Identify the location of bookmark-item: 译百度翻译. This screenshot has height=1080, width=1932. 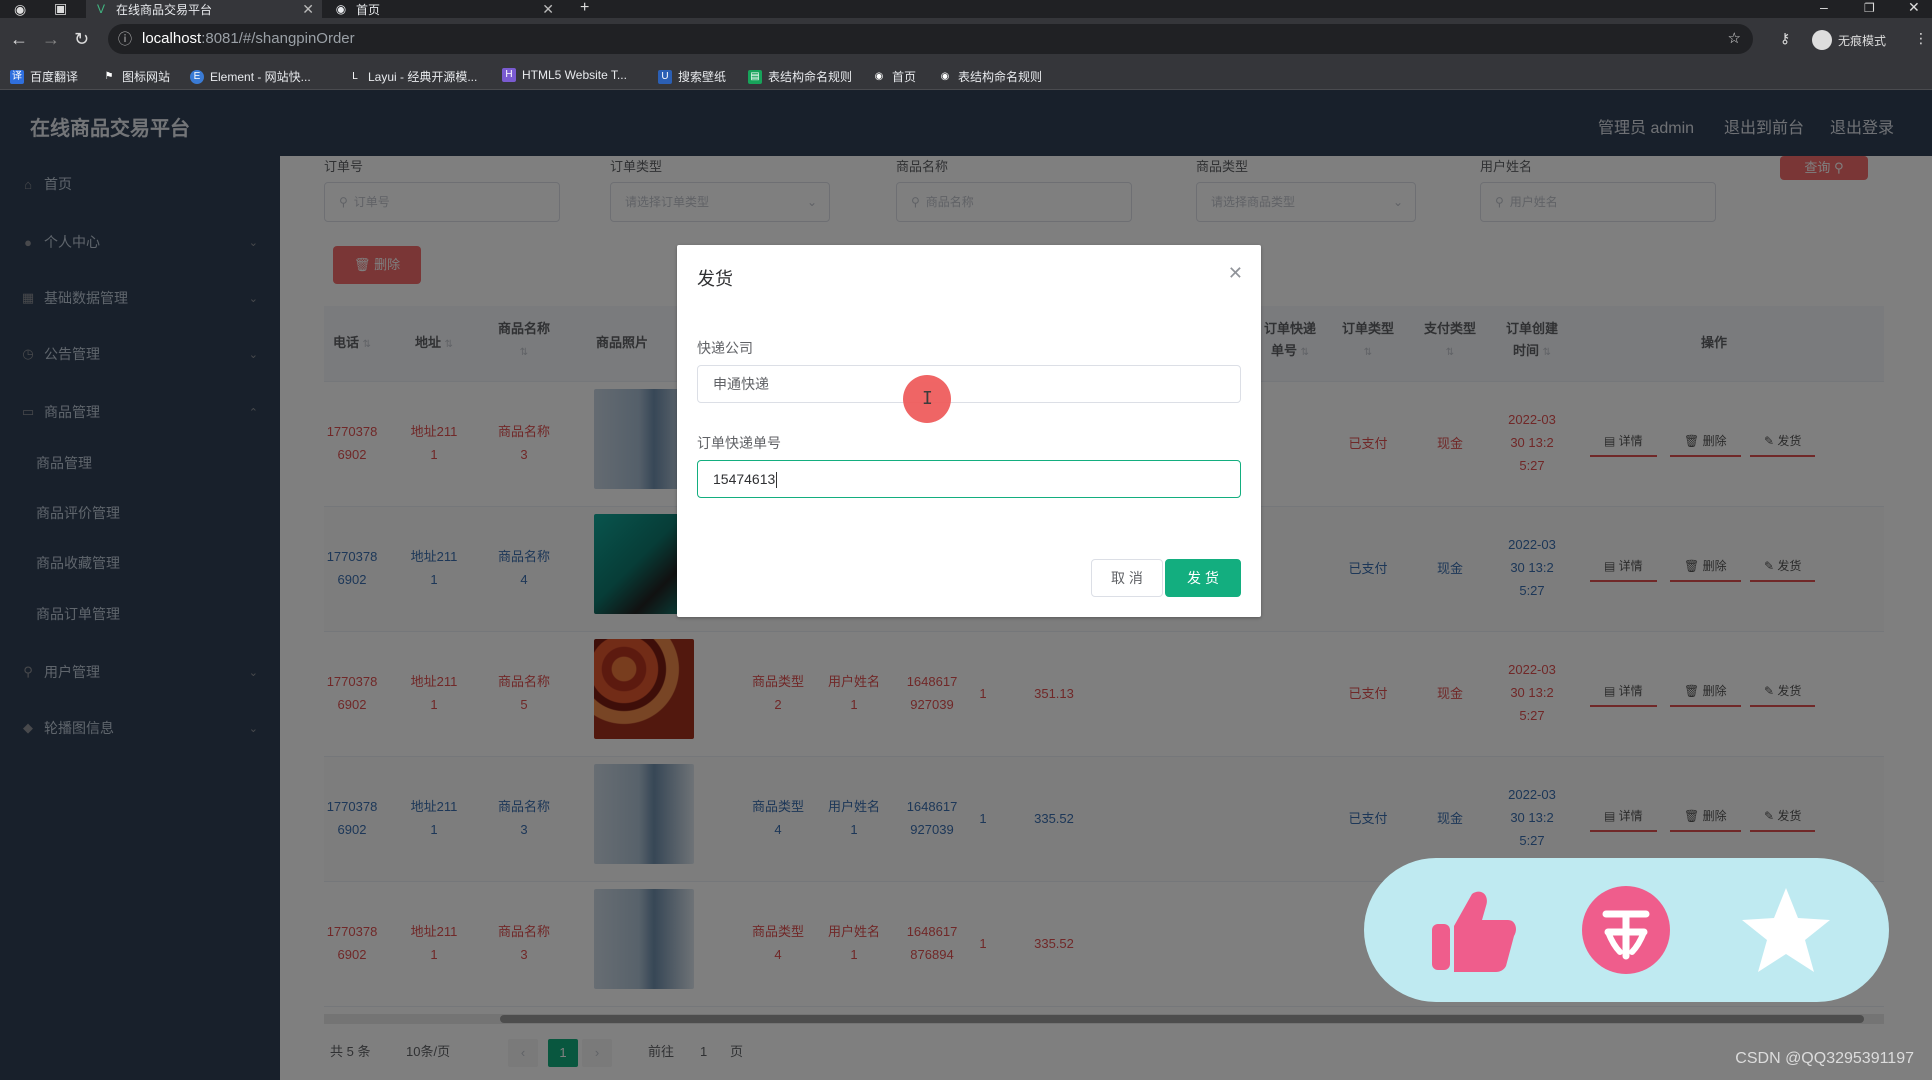
(44, 76).